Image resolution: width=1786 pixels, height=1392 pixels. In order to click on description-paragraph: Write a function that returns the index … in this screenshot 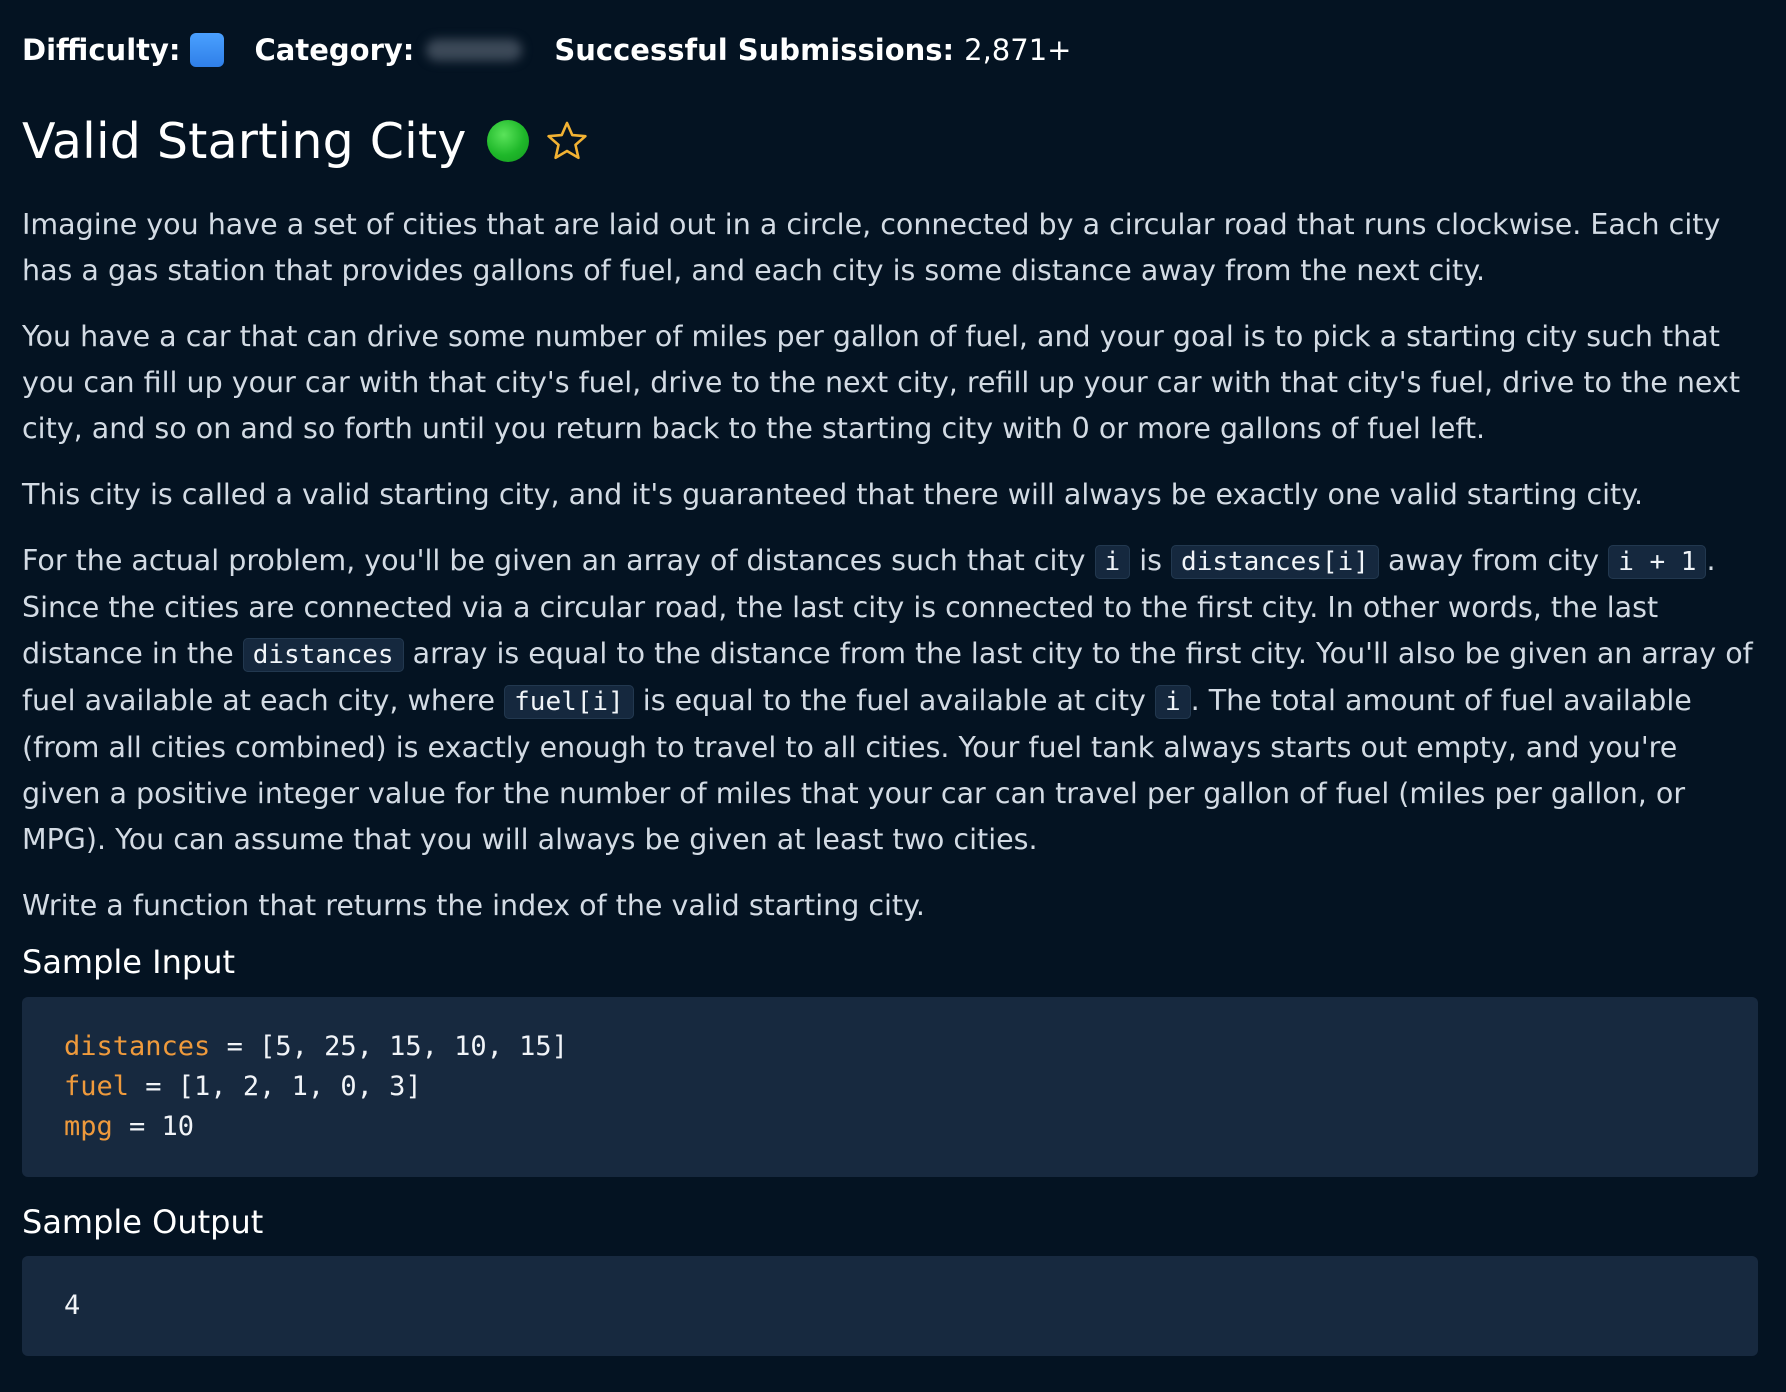, I will do `click(473, 905)`.